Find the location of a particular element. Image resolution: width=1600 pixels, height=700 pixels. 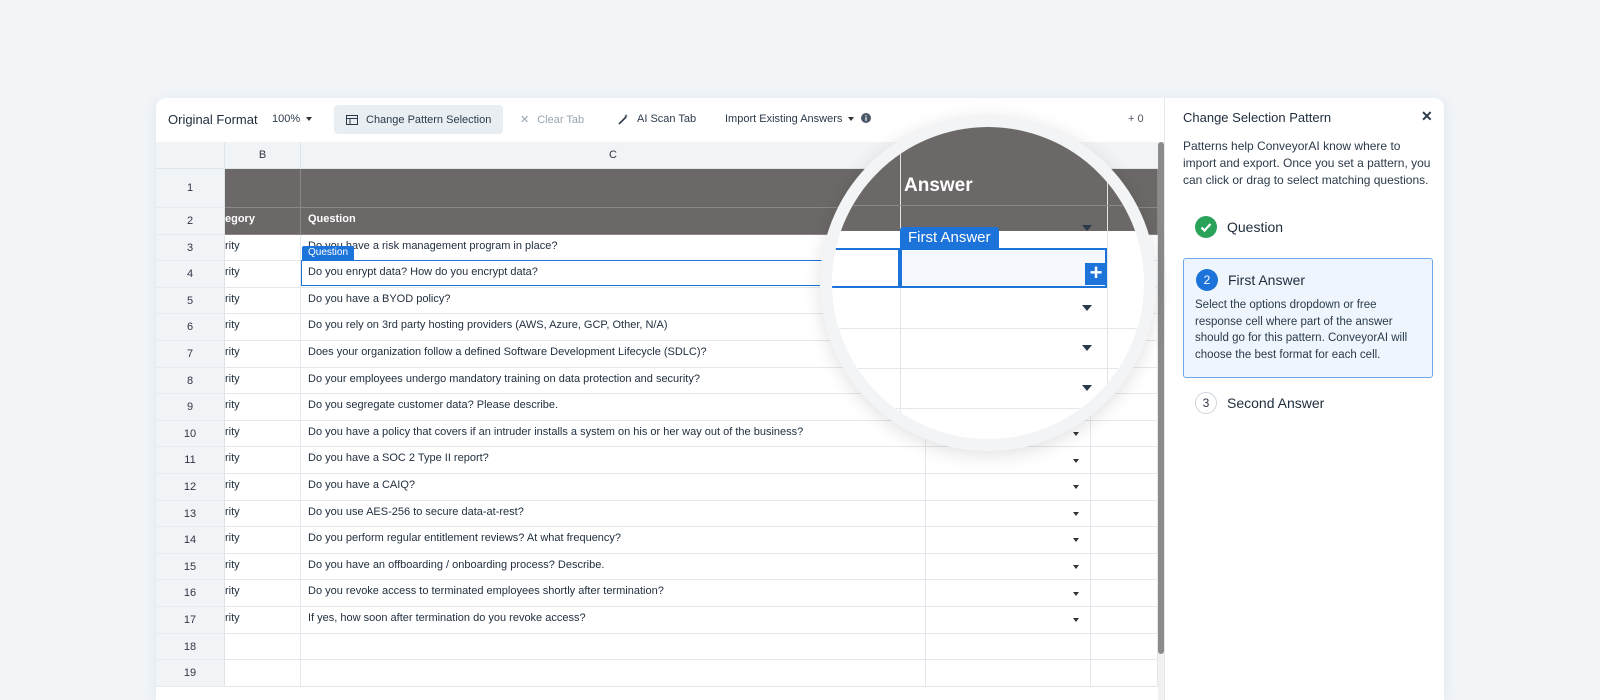

question-selection-edge is located at coordinates (866, 268).